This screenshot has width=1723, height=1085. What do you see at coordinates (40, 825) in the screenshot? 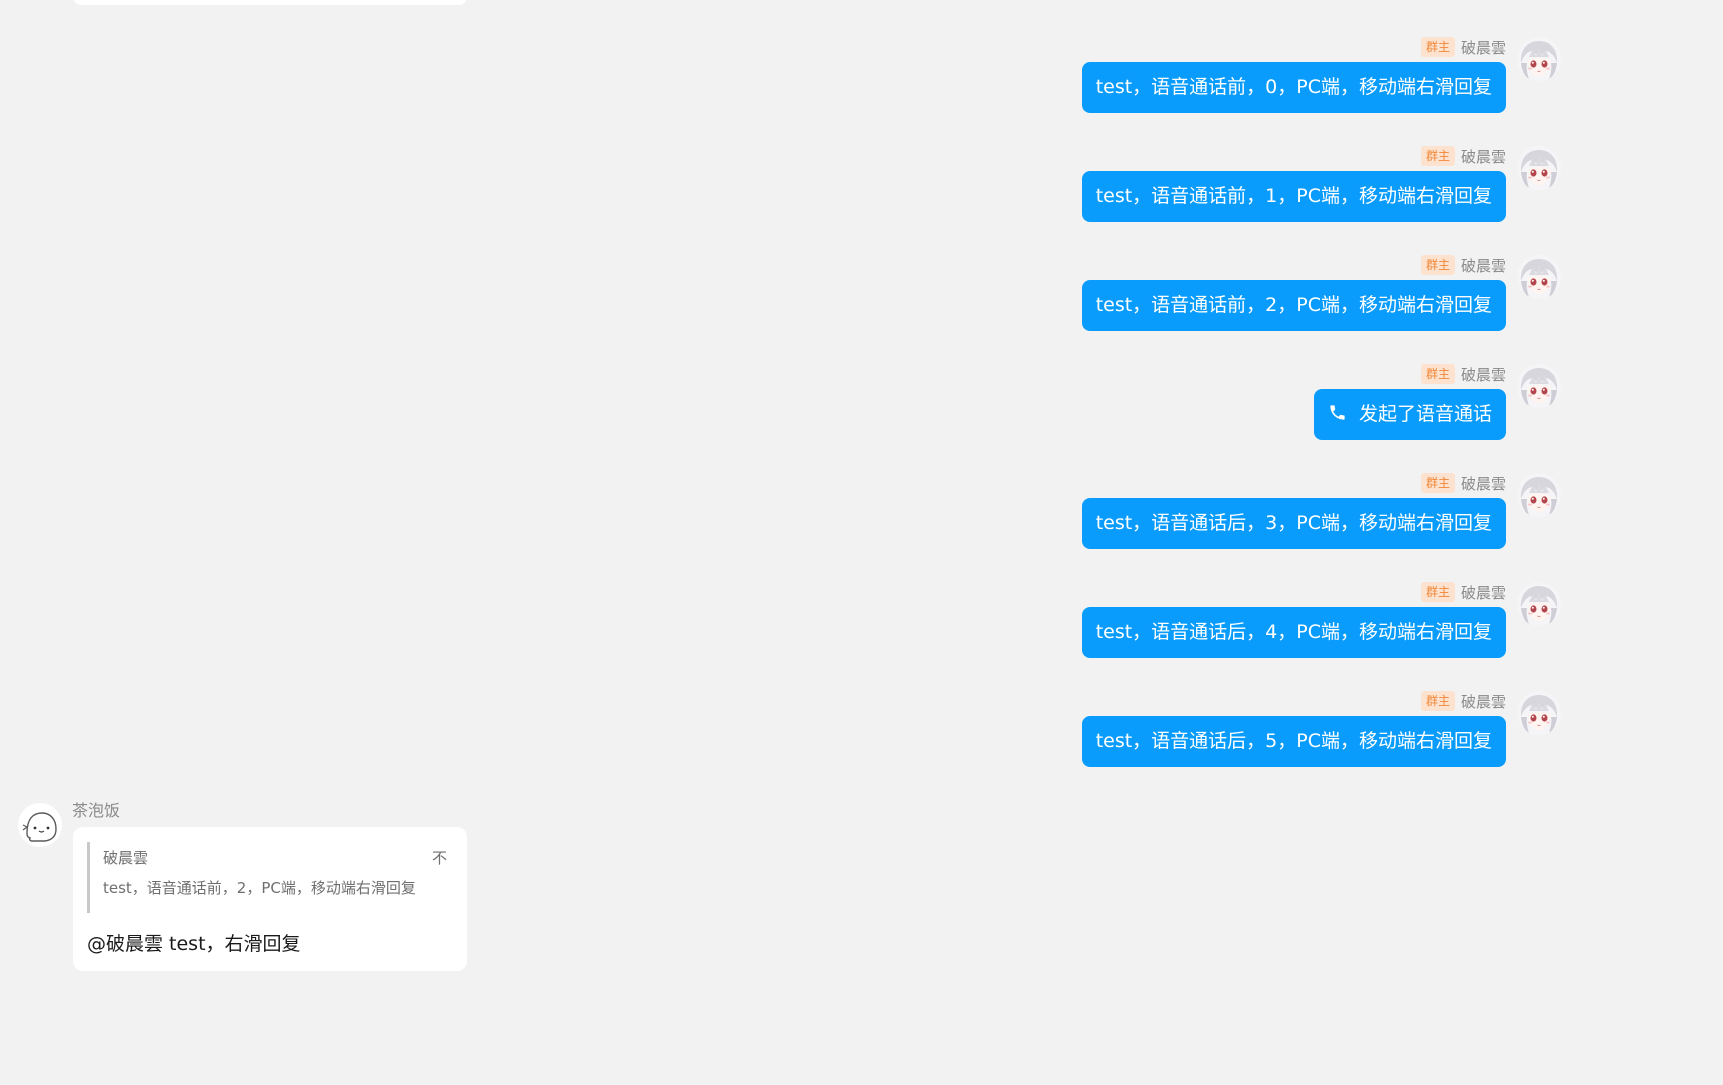
I see `ghost-avatar-icon` at bounding box center [40, 825].